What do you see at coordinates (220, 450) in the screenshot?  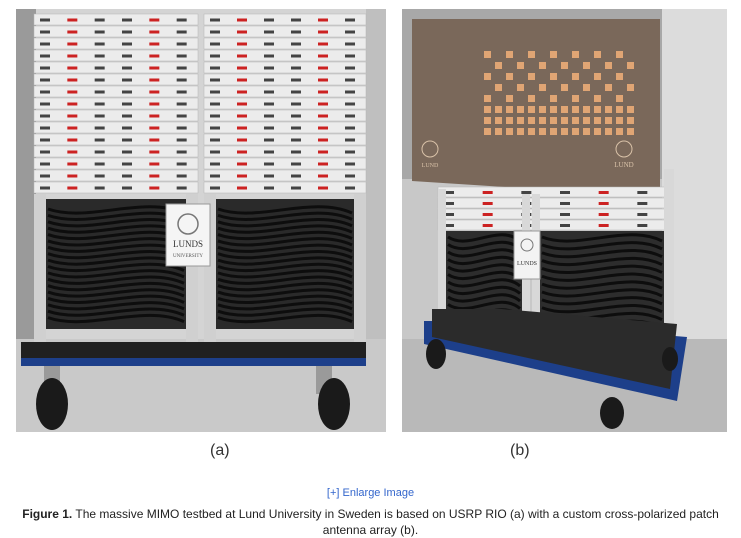 I see `subfigure-label-a: (a)` at bounding box center [220, 450].